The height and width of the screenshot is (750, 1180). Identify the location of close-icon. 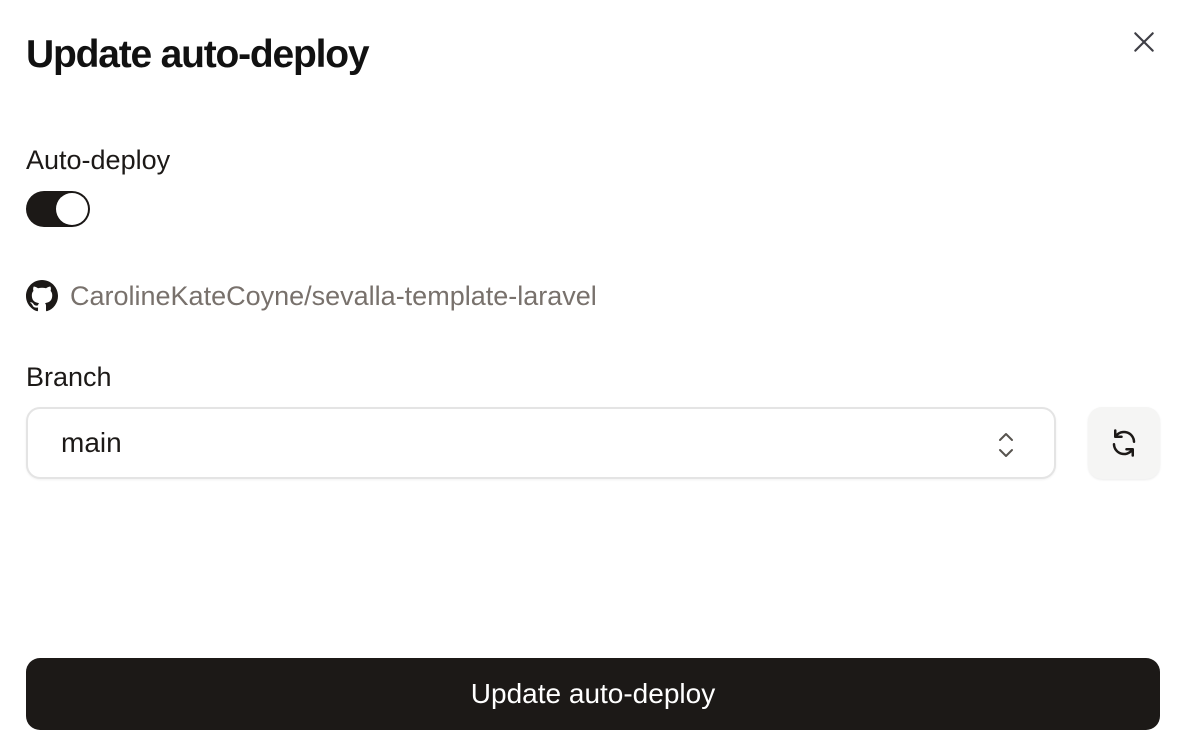
(1144, 42).